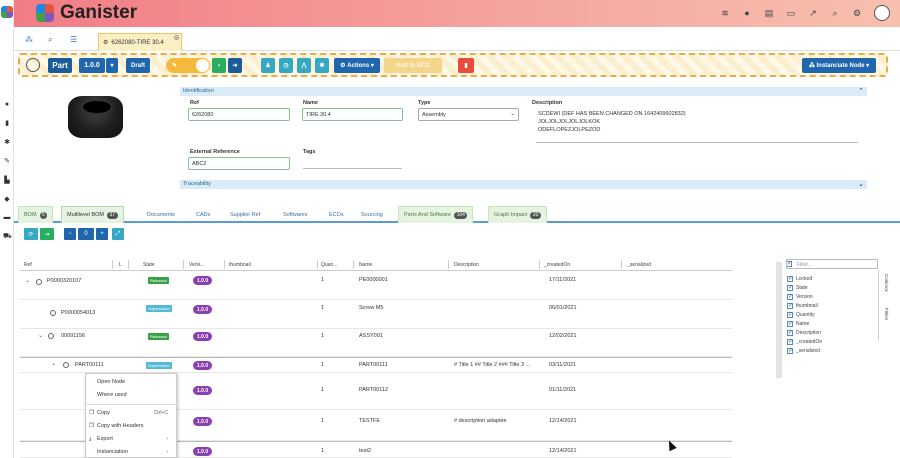 Image resolution: width=900 pixels, height=458 pixels. What do you see at coordinates (813, 13) in the screenshot?
I see `external-link-icon: ↗` at bounding box center [813, 13].